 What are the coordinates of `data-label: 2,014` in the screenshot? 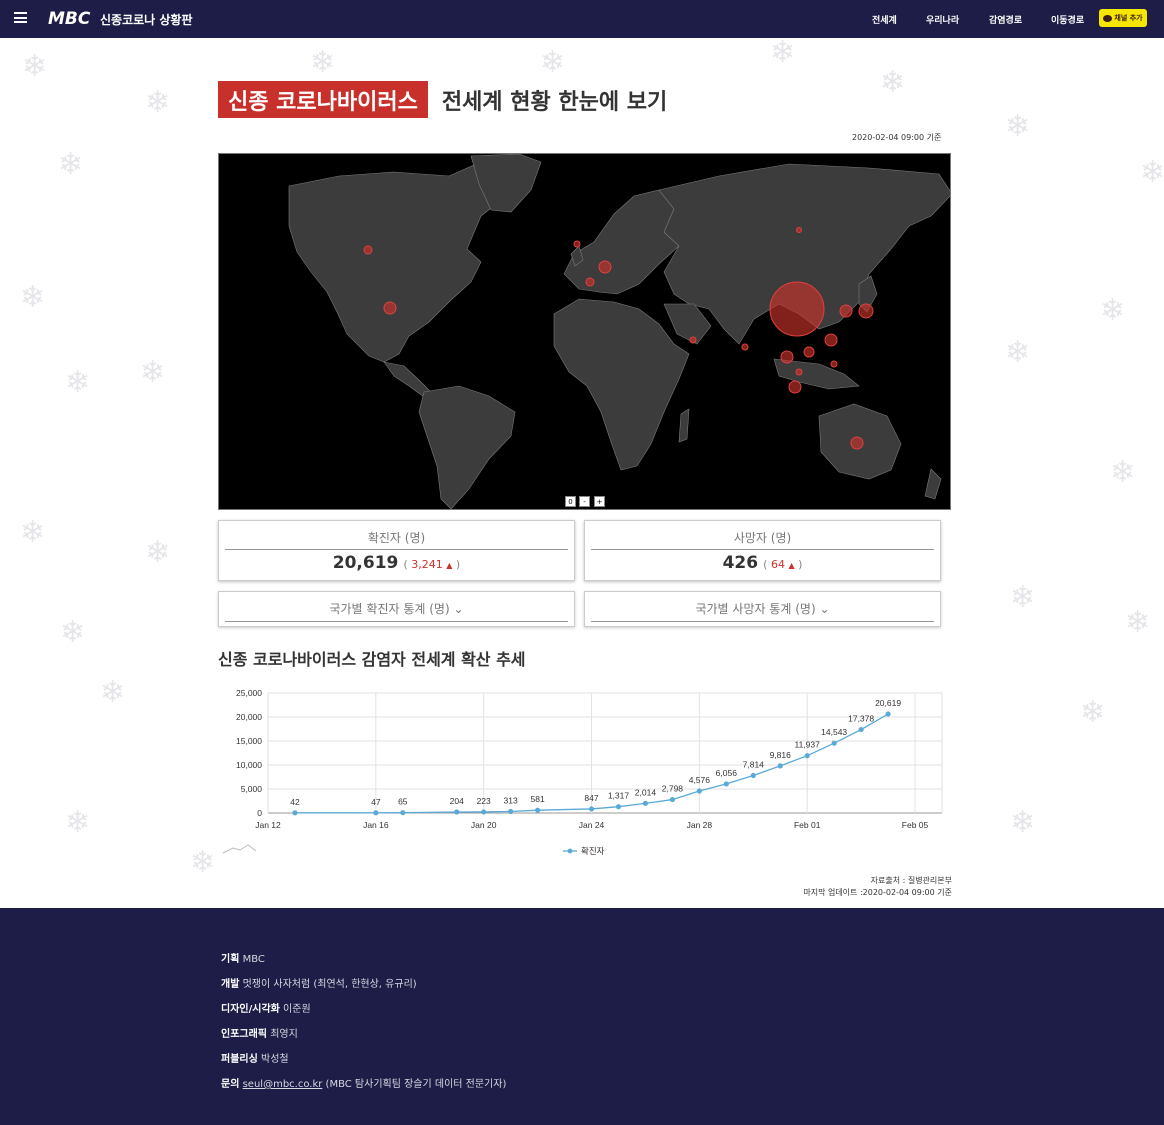 It's located at (646, 792).